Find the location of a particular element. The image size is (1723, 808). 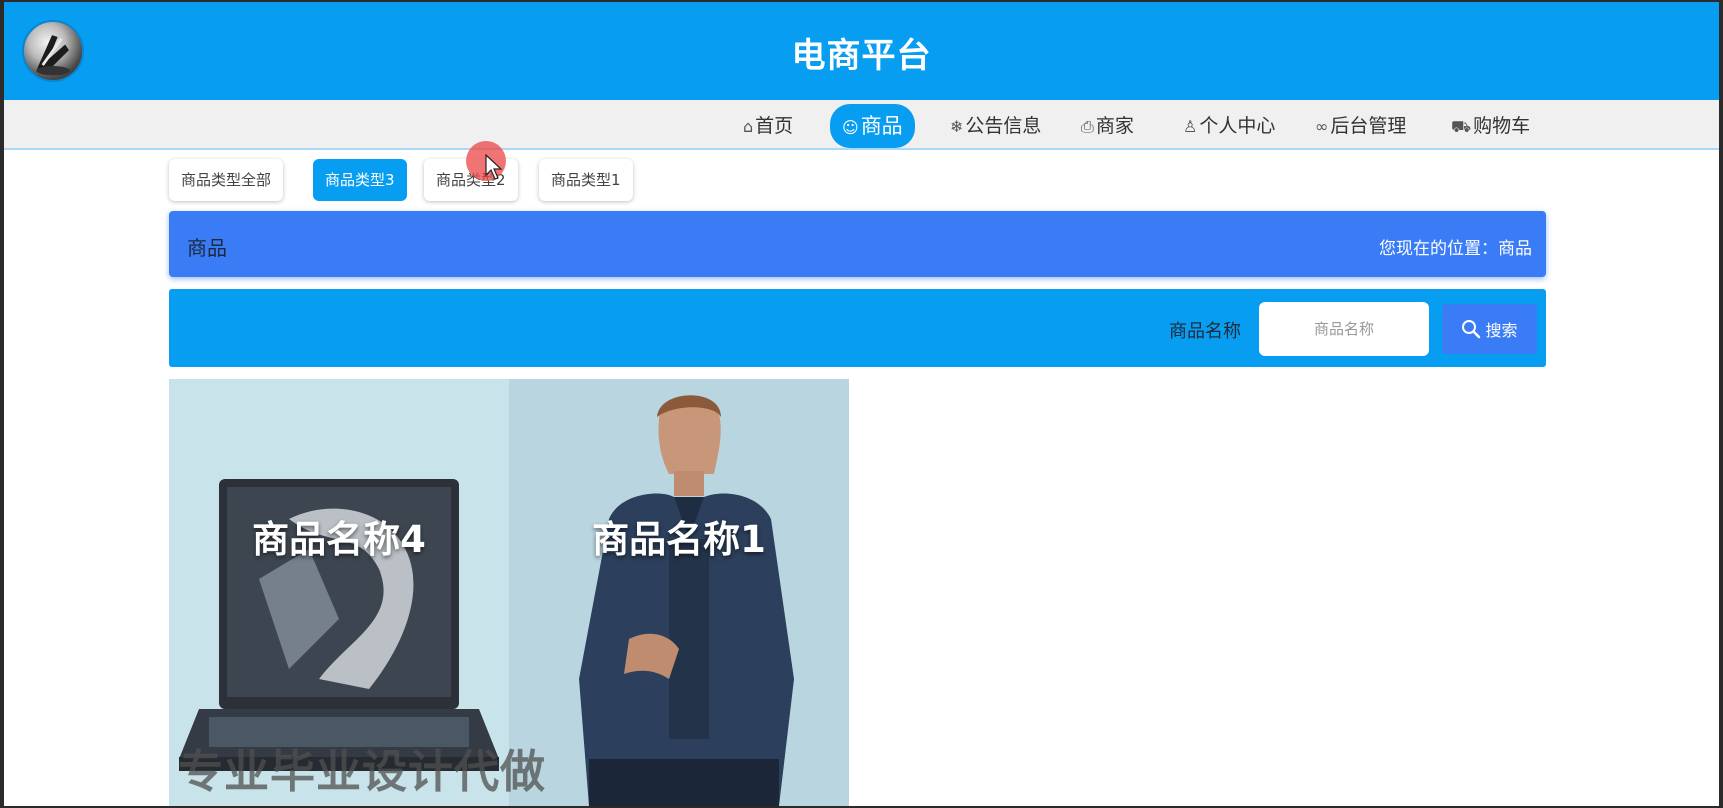

printer-icon: ⎙ is located at coordinates (1087, 126).